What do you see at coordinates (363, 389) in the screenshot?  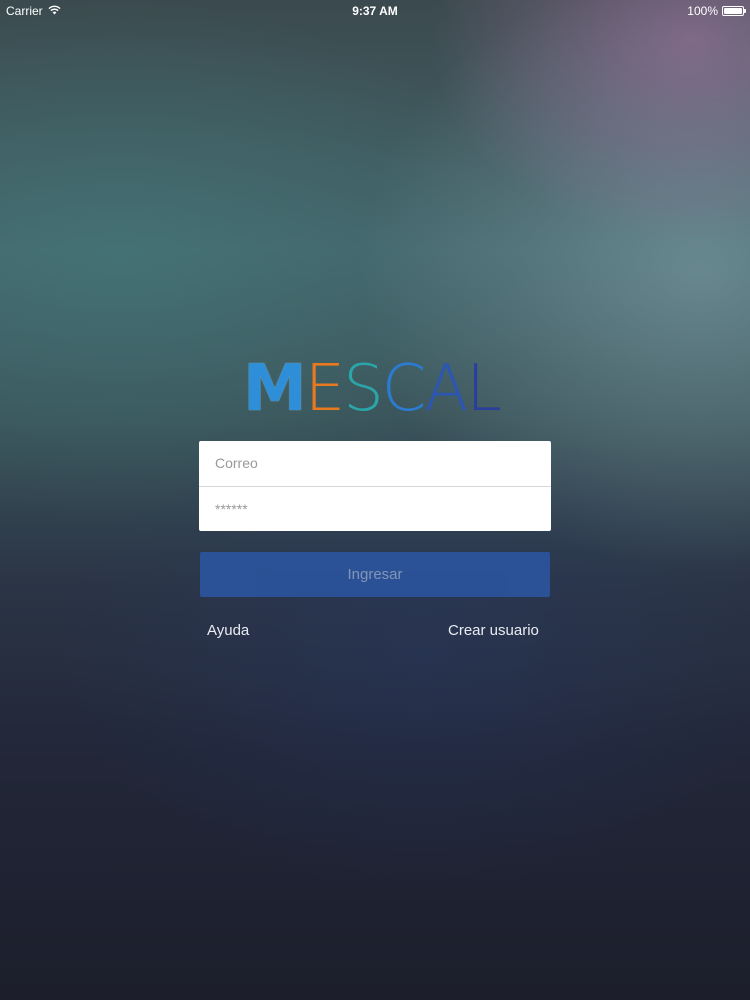 I see `logo-letter: S` at bounding box center [363, 389].